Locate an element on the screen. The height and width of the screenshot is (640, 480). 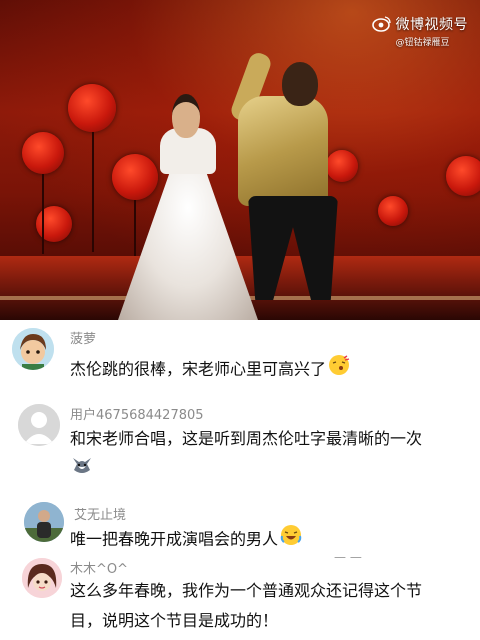
watermark-handle: @钮钴禄雁豆 is located at coordinates (422, 43).